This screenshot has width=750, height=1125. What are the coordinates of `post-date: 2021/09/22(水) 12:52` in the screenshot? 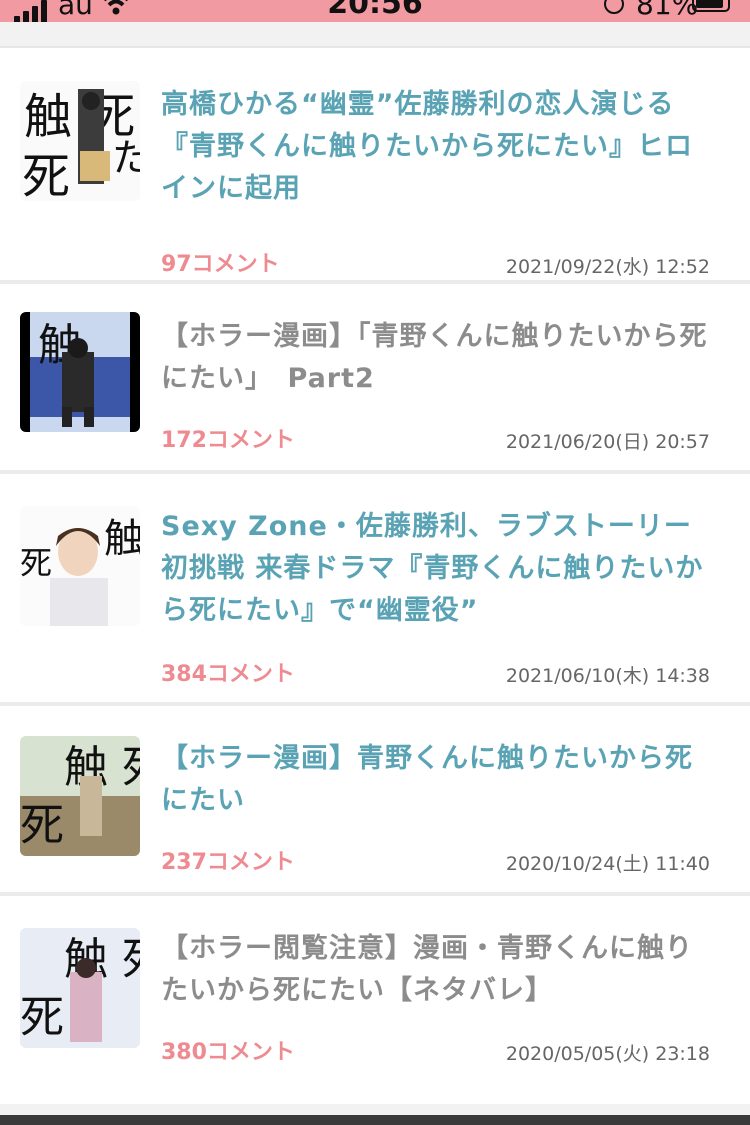 It's located at (607, 267).